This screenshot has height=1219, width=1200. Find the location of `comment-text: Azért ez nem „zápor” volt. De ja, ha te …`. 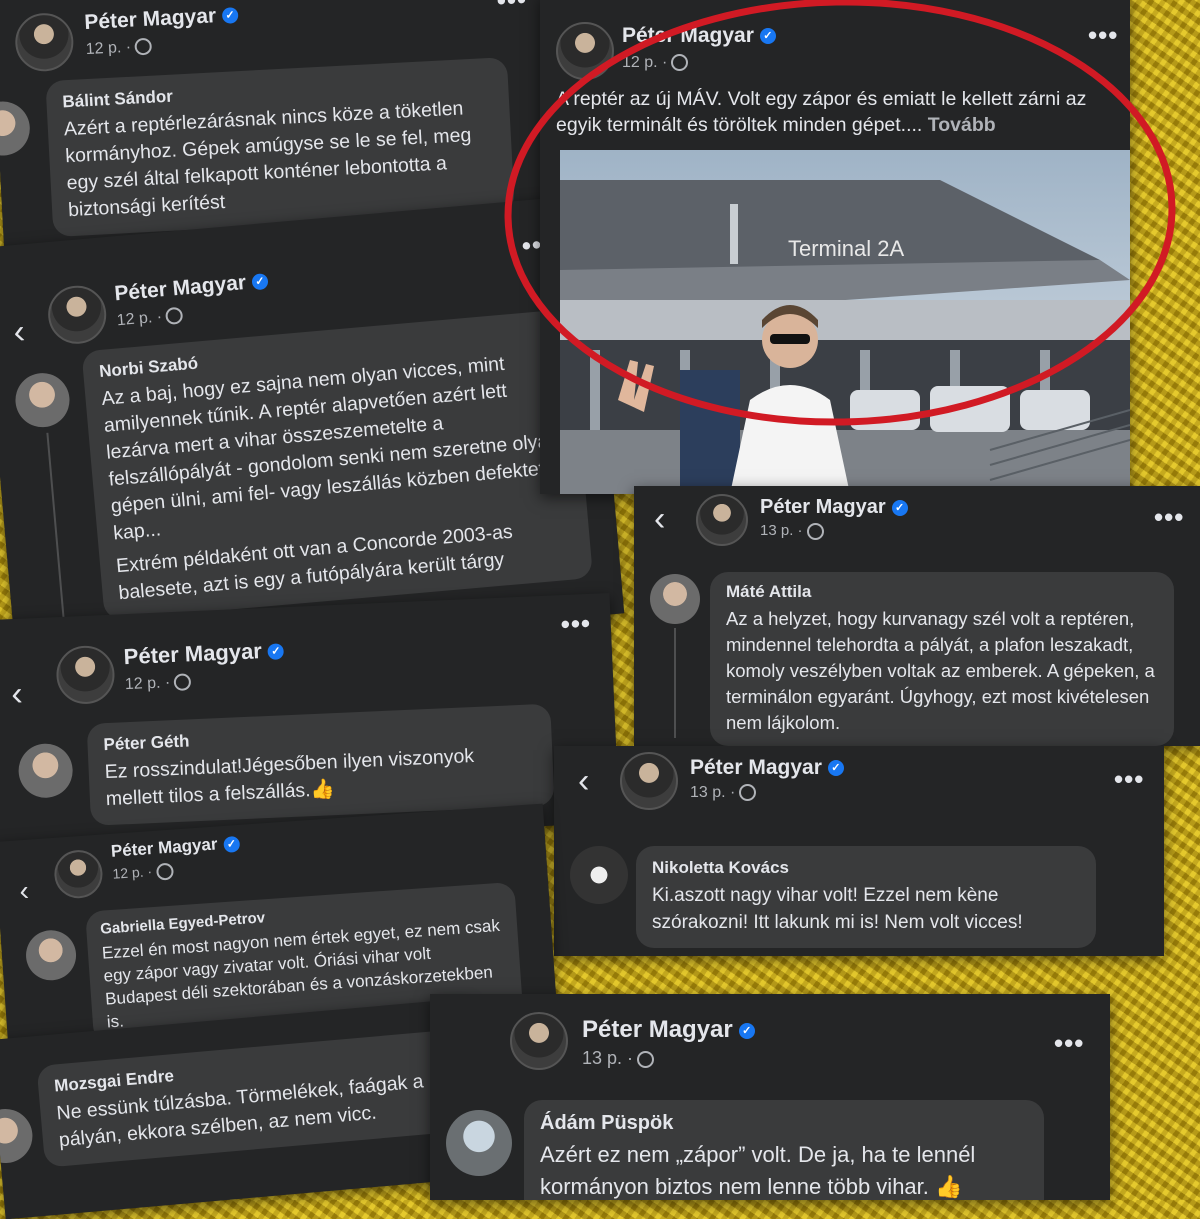

comment-text: Azért ez nem „zápor” volt. De ja, ha te … is located at coordinates (784, 1169).